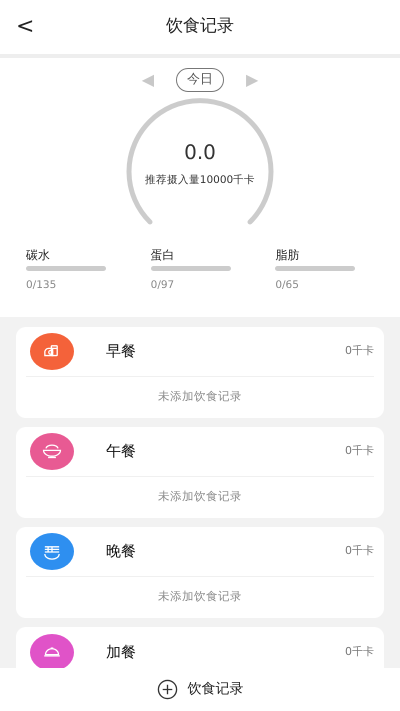  Describe the element at coordinates (121, 451) in the screenshot. I see `meal-name: 午餐` at that location.